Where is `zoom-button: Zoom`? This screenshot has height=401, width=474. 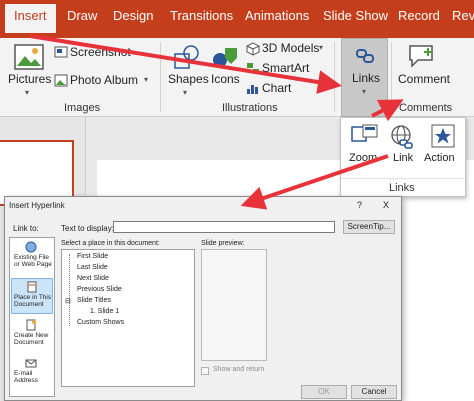 zoom-button: Zoom is located at coordinates (365, 145).